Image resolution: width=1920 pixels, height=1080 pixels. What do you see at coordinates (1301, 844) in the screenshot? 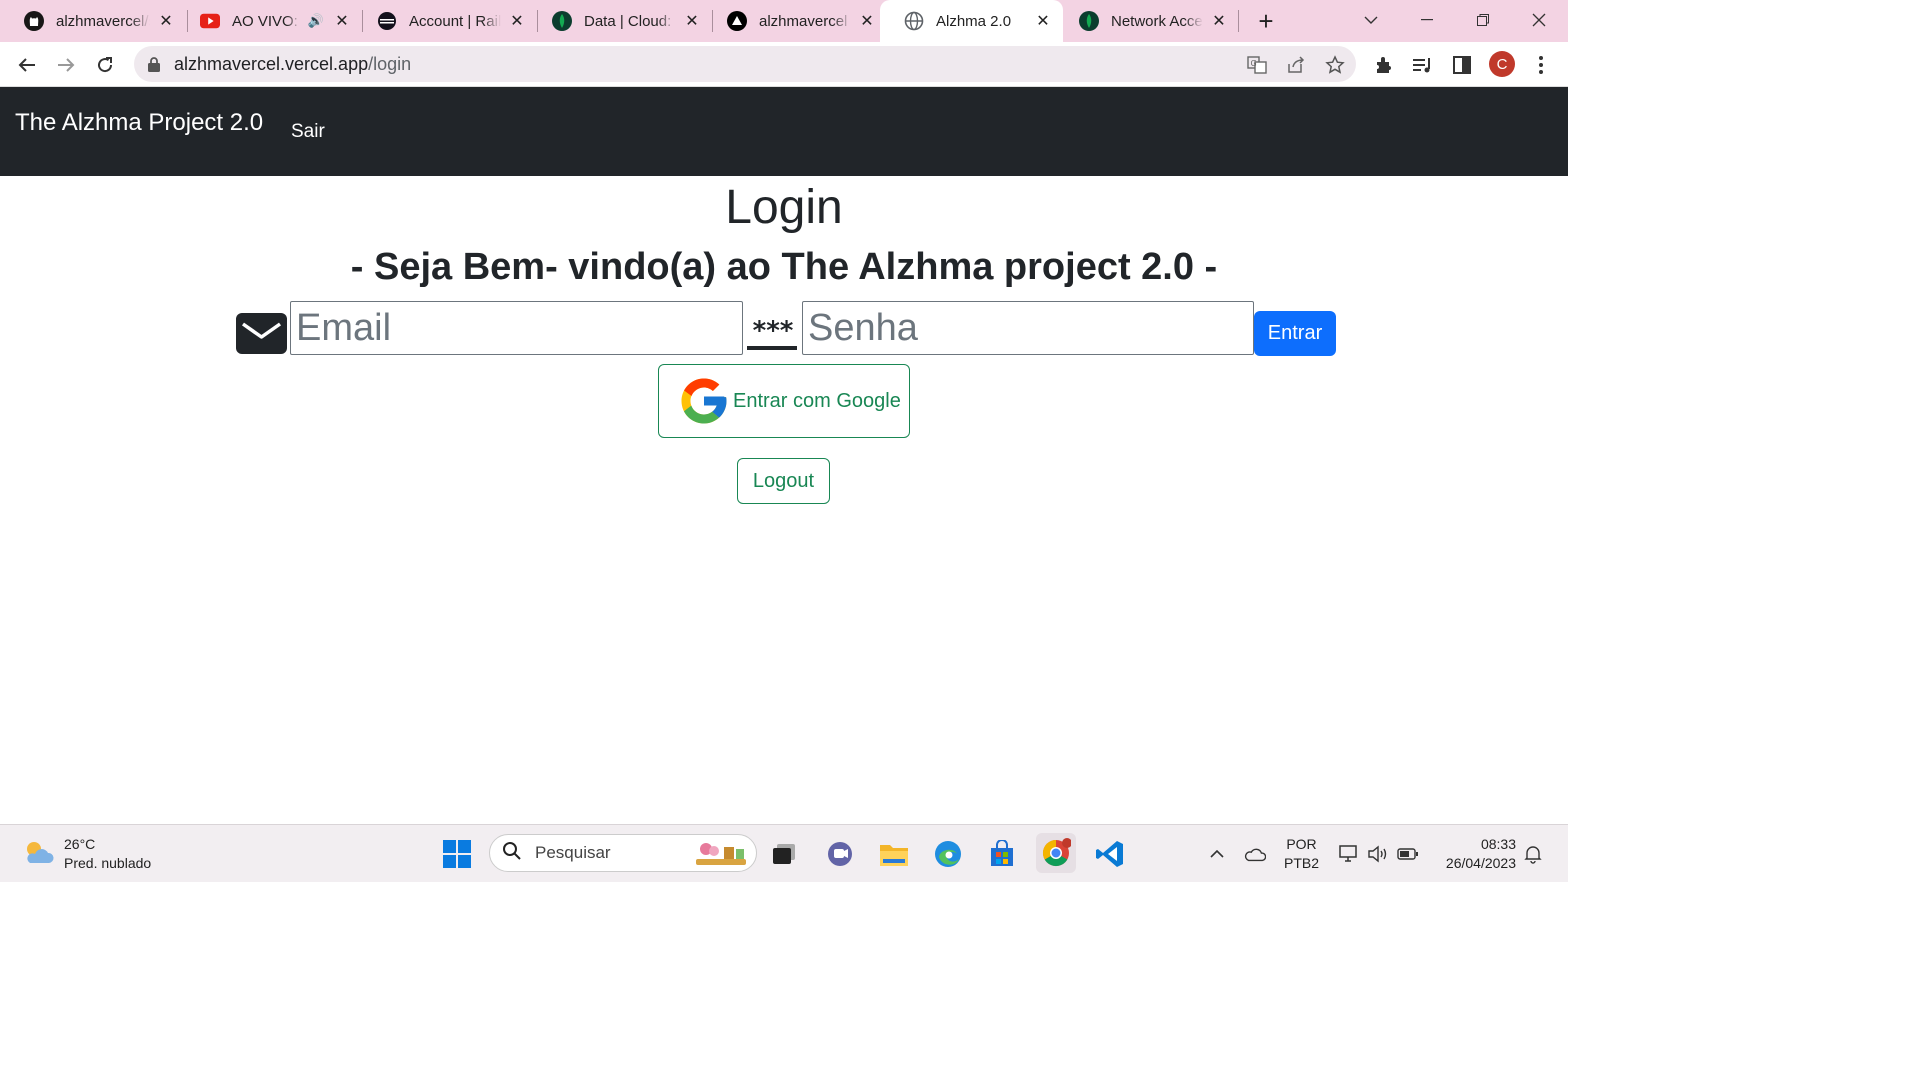
I see `language-code: POR` at bounding box center [1301, 844].